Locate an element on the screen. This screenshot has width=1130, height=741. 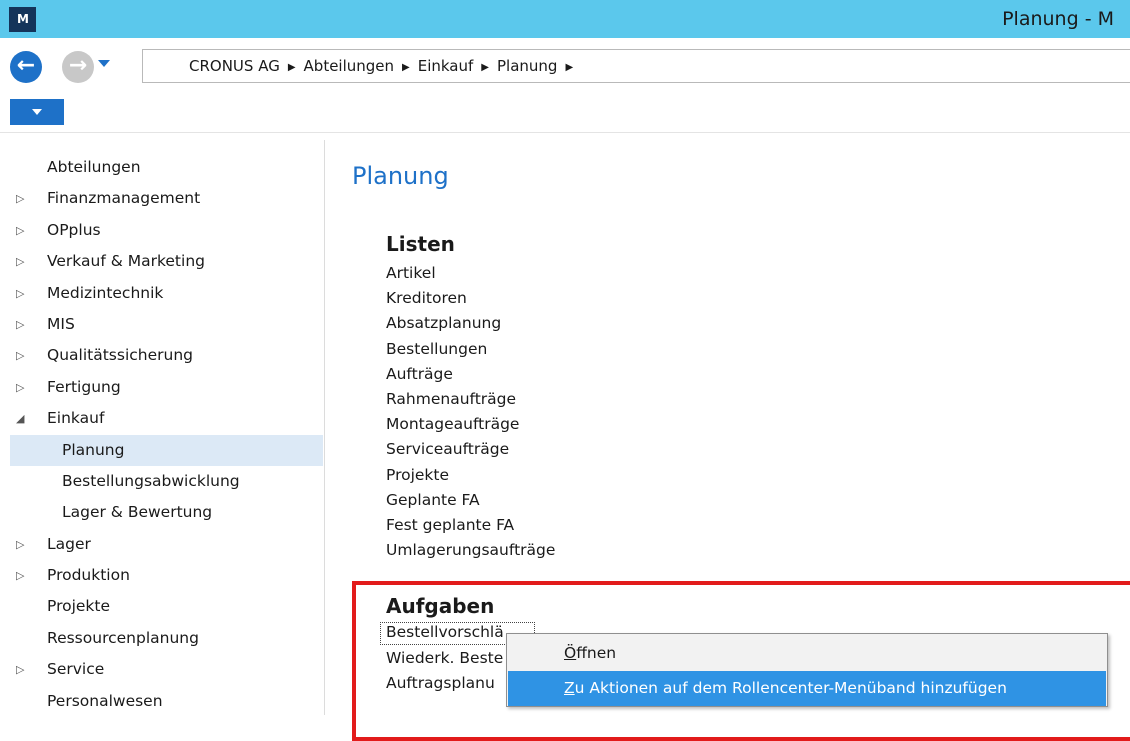
sidebar-item-verkauf-marketing: ▷ Verkauf & Marketing is located at coordinates (166, 261).